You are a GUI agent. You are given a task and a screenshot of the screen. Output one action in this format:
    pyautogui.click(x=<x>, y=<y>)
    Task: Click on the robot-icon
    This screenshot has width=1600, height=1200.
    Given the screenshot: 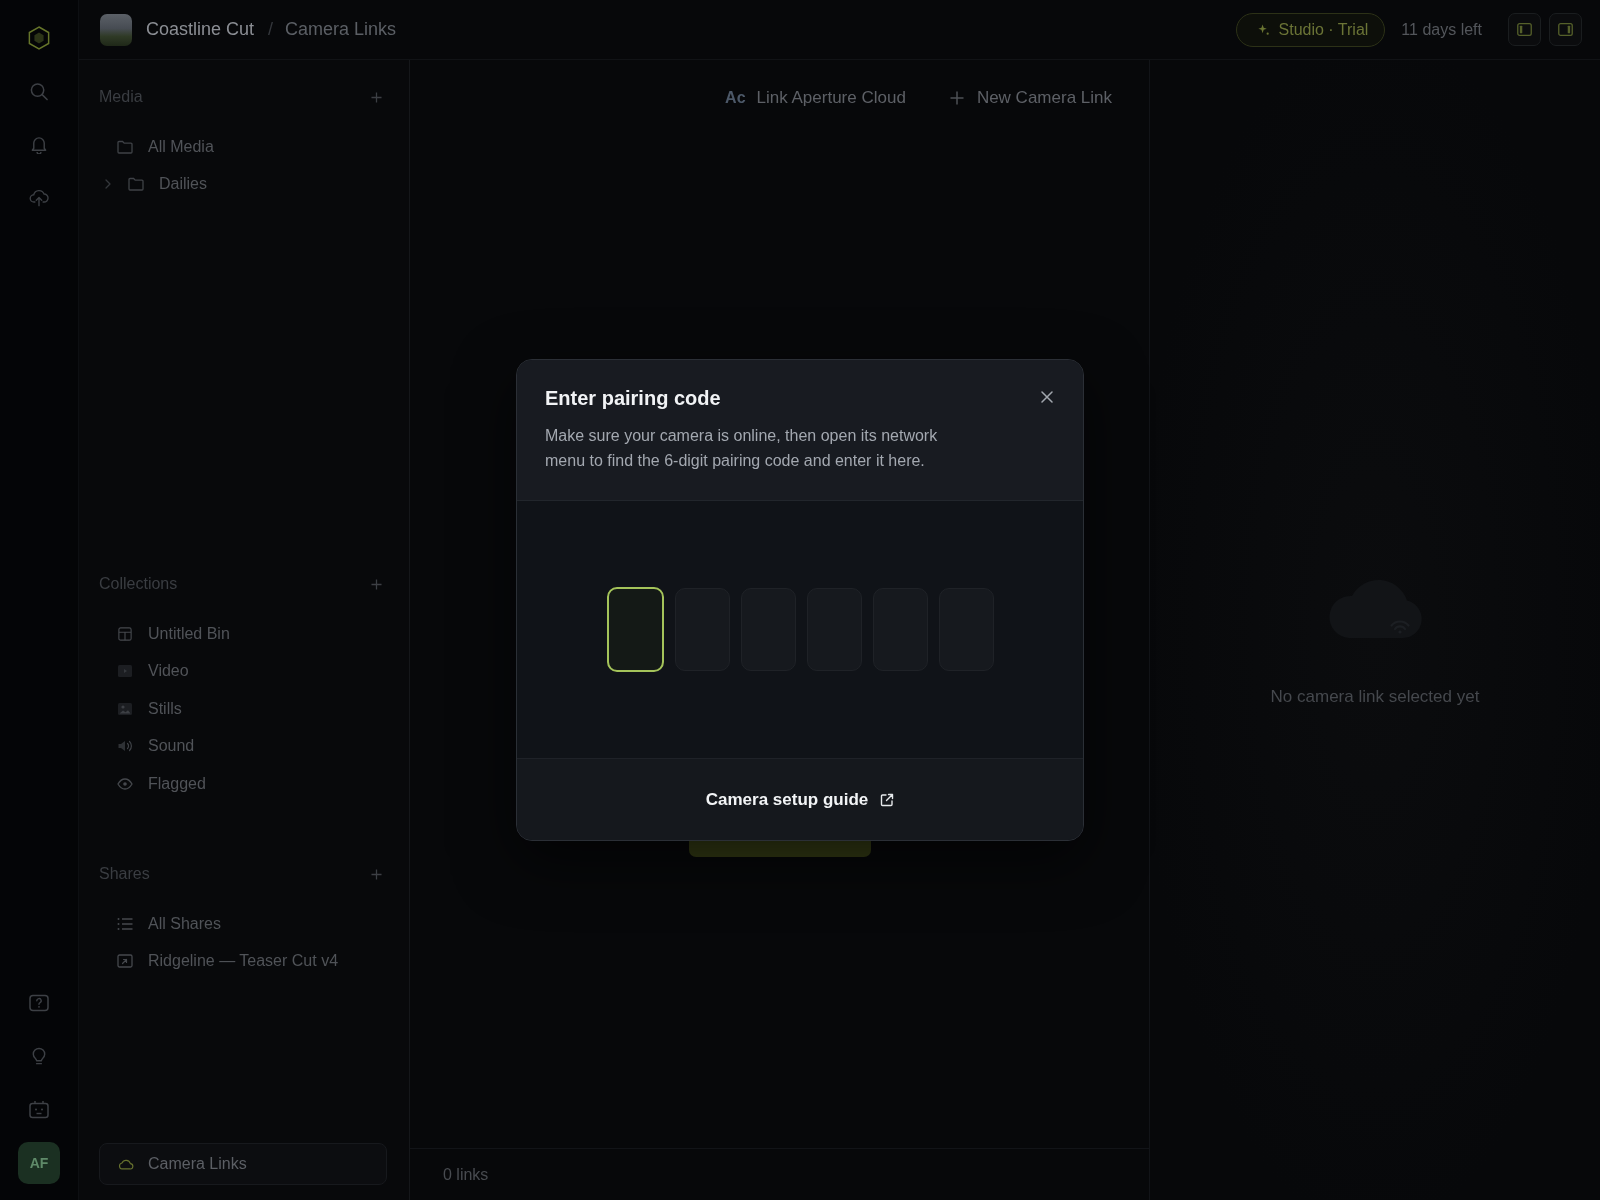 What is the action you would take?
    pyautogui.click(x=39, y=1109)
    